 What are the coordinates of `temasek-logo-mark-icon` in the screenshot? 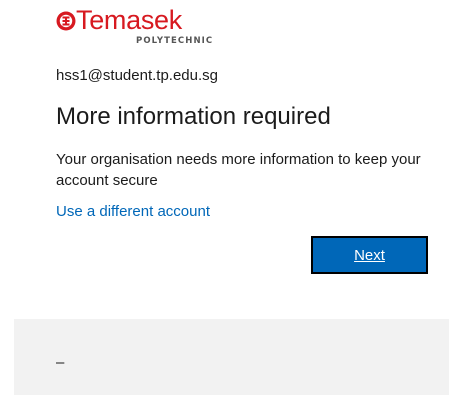 It's located at (66, 21).